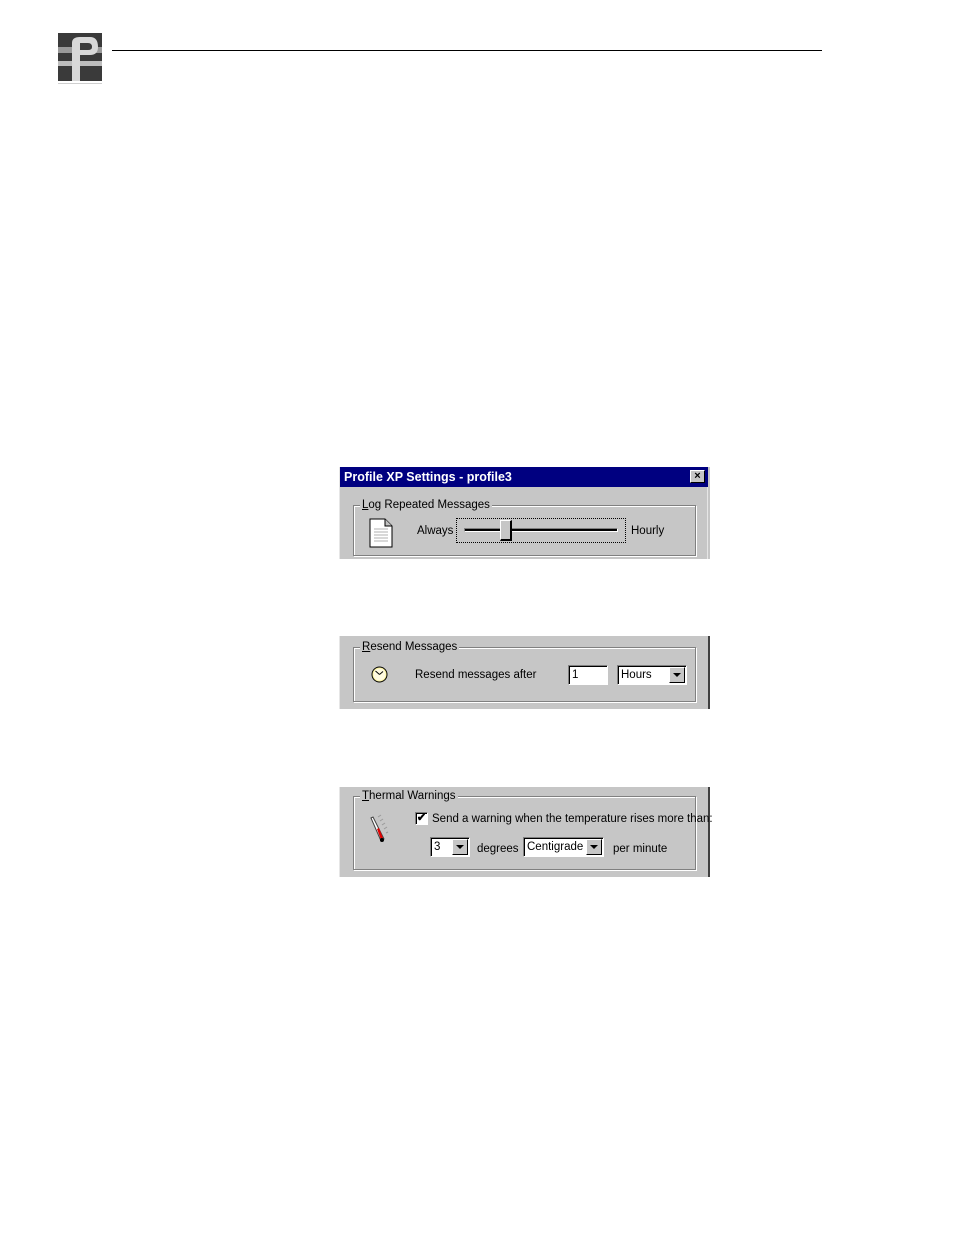  Describe the element at coordinates (421, 818) in the screenshot. I see `thermal-warning-checkbox: ✔` at that location.